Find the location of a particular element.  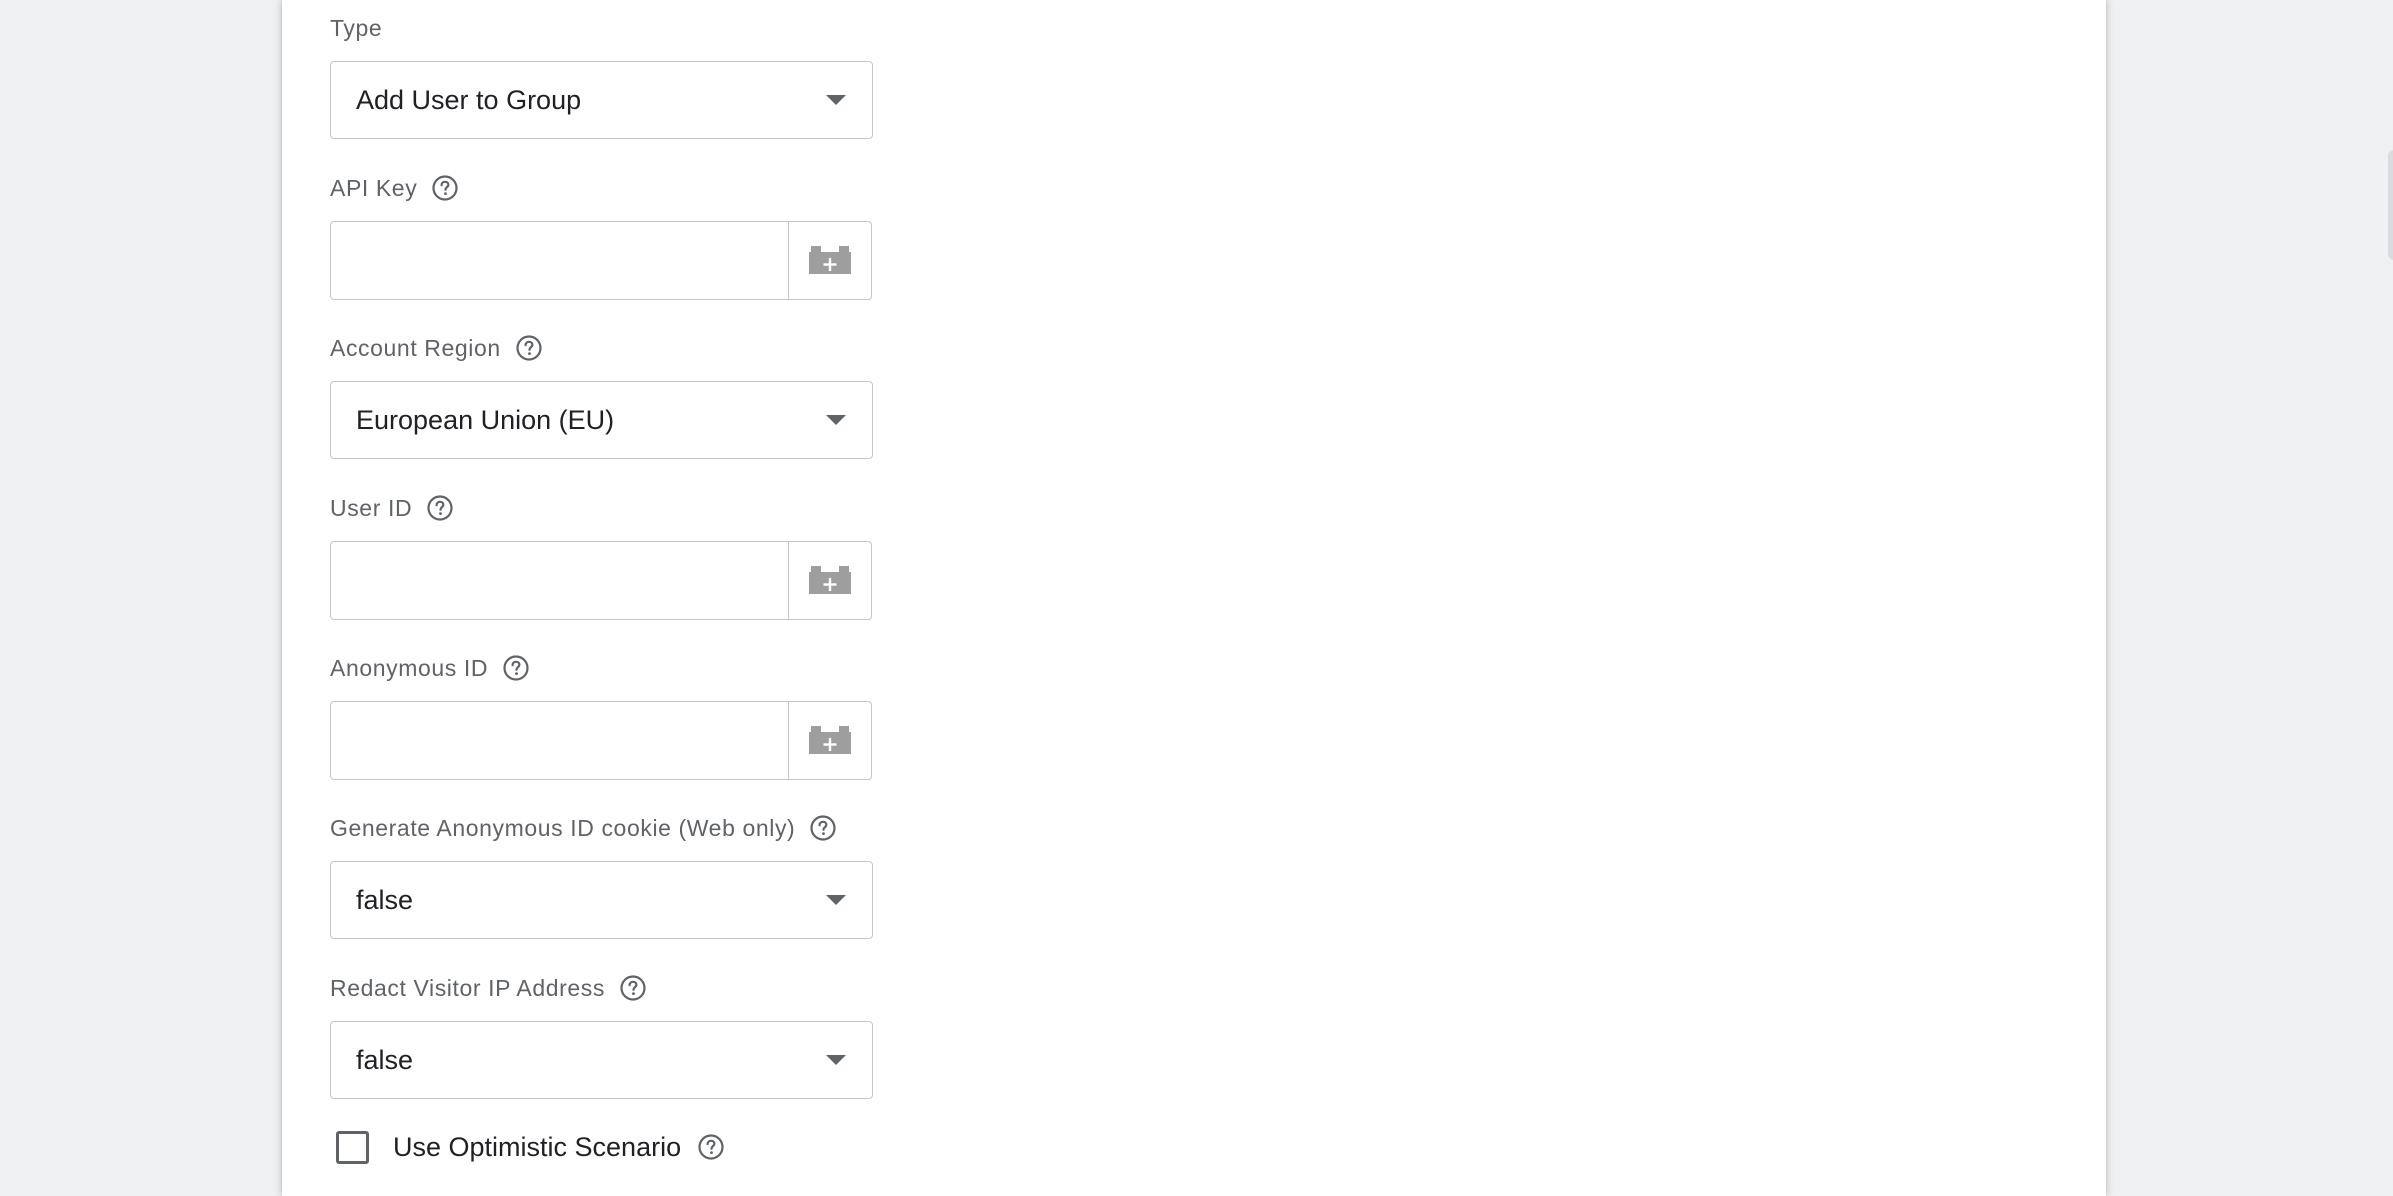

generate-anonymous-cookie-select-value: false is located at coordinates (385, 900).